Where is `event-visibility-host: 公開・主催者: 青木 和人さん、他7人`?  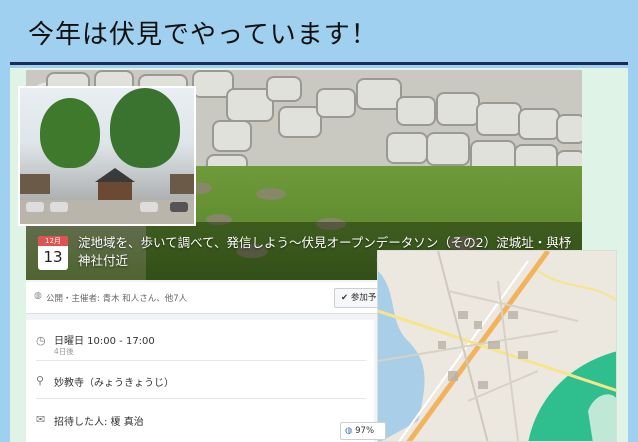
event-visibility-host: 公開・主催者: 青木 和人さん、他7人 is located at coordinates (116, 298).